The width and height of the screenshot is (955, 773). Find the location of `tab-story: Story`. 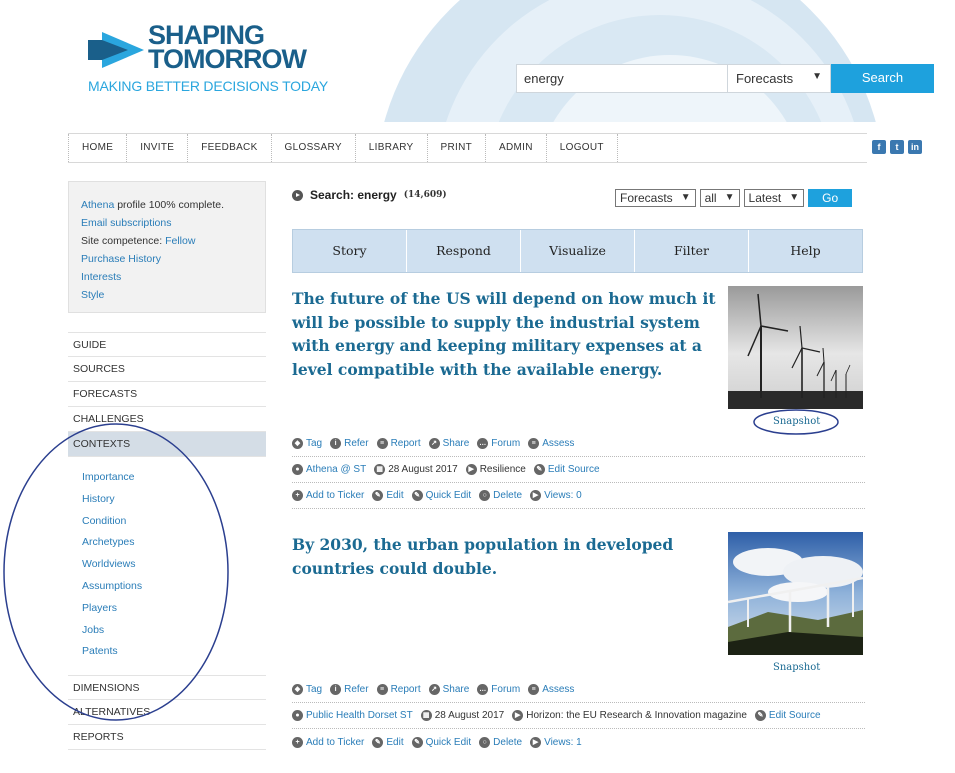

tab-story: Story is located at coordinates (350, 251).